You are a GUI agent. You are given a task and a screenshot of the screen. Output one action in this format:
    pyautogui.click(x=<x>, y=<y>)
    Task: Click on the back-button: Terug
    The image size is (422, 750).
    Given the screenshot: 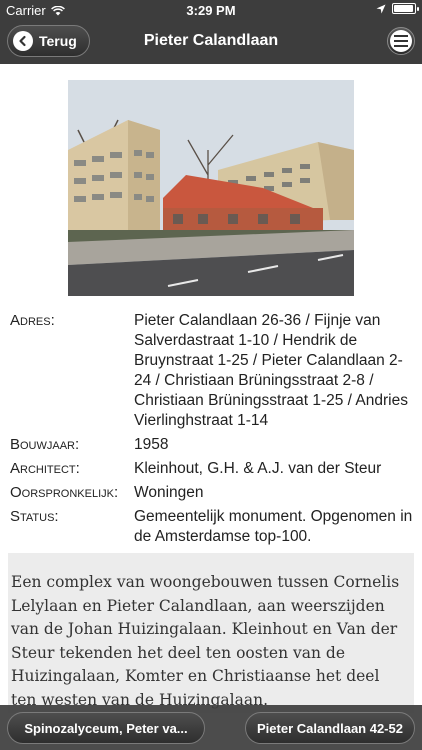 What is the action you would take?
    pyautogui.click(x=48, y=41)
    